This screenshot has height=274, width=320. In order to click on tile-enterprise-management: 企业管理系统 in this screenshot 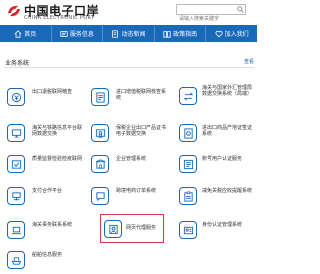, I will do `click(128, 164)`.